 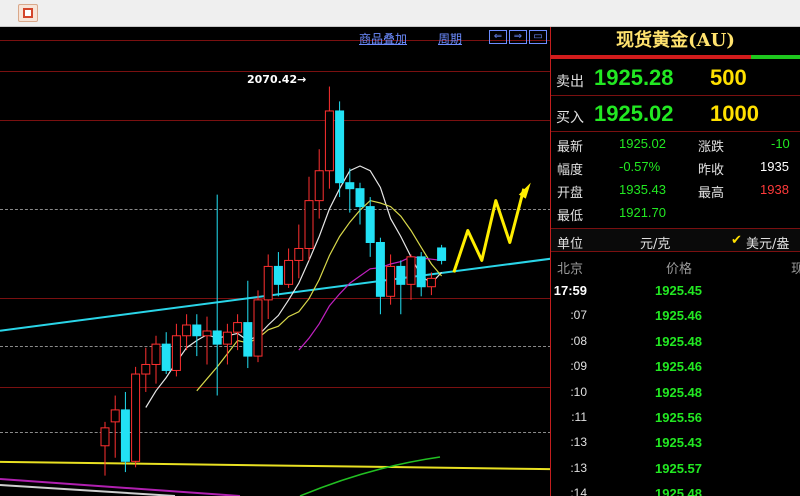 What do you see at coordinates (640, 166) in the screenshot?
I see `amplitude-value: -0.57%` at bounding box center [640, 166].